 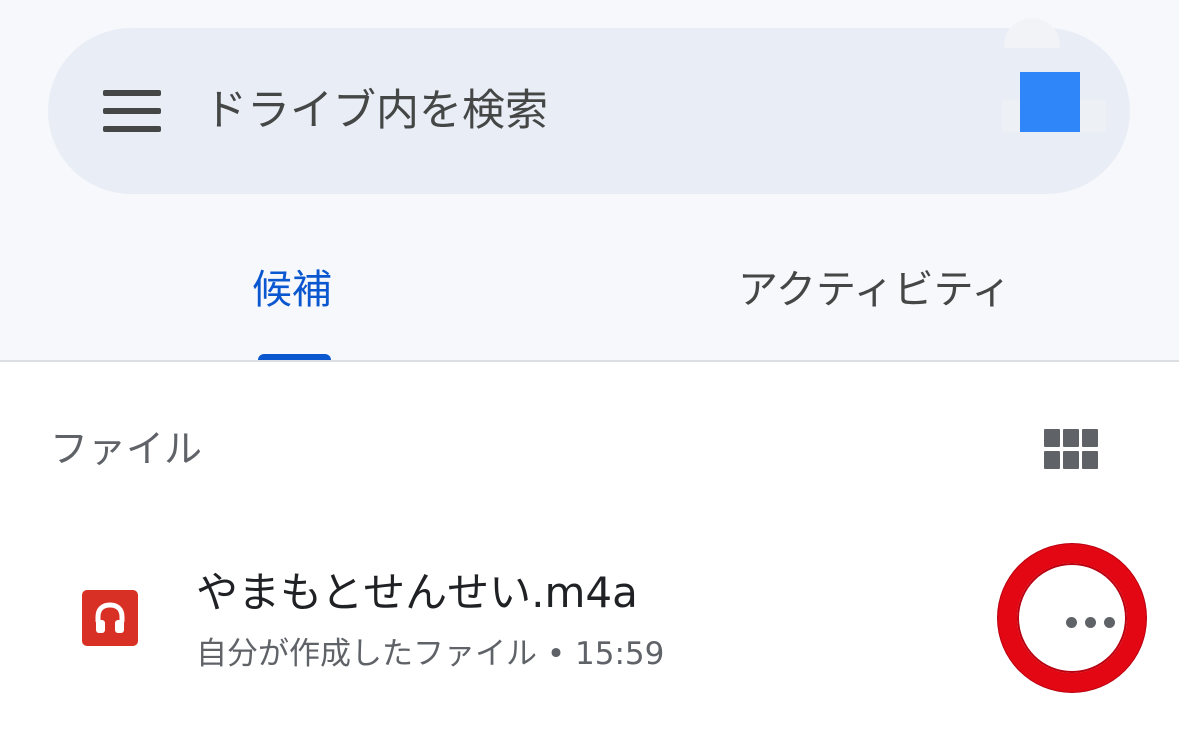 I want to click on tab-activity: アクティビティ, so click(x=874, y=290).